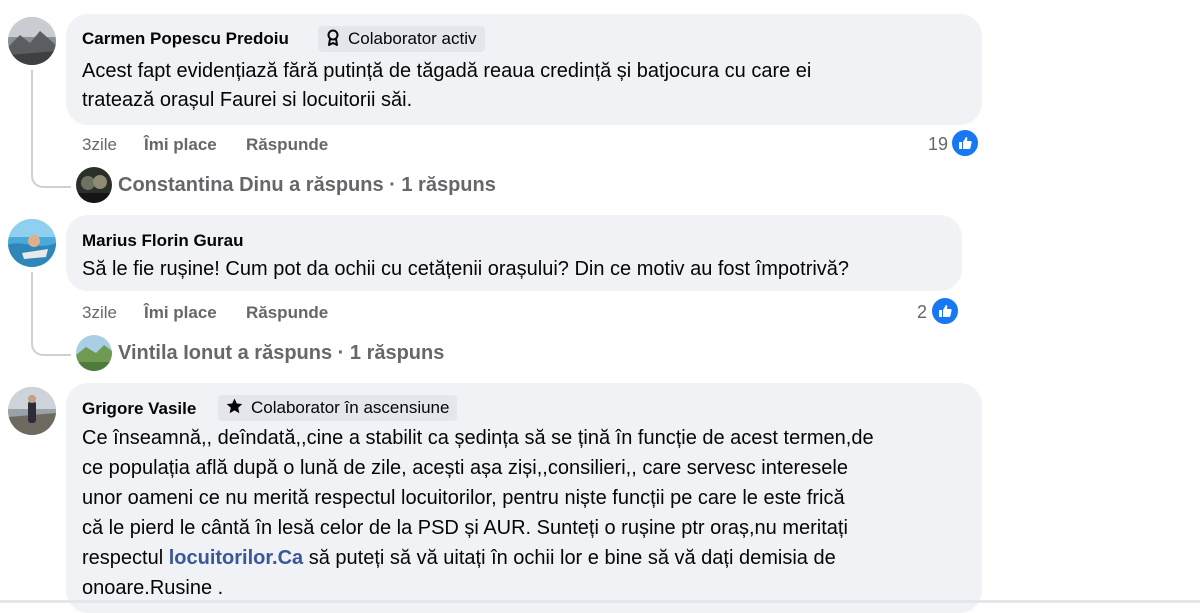  What do you see at coordinates (236, 558) in the screenshot?
I see `inline-link: locuitorilor.Ca` at bounding box center [236, 558].